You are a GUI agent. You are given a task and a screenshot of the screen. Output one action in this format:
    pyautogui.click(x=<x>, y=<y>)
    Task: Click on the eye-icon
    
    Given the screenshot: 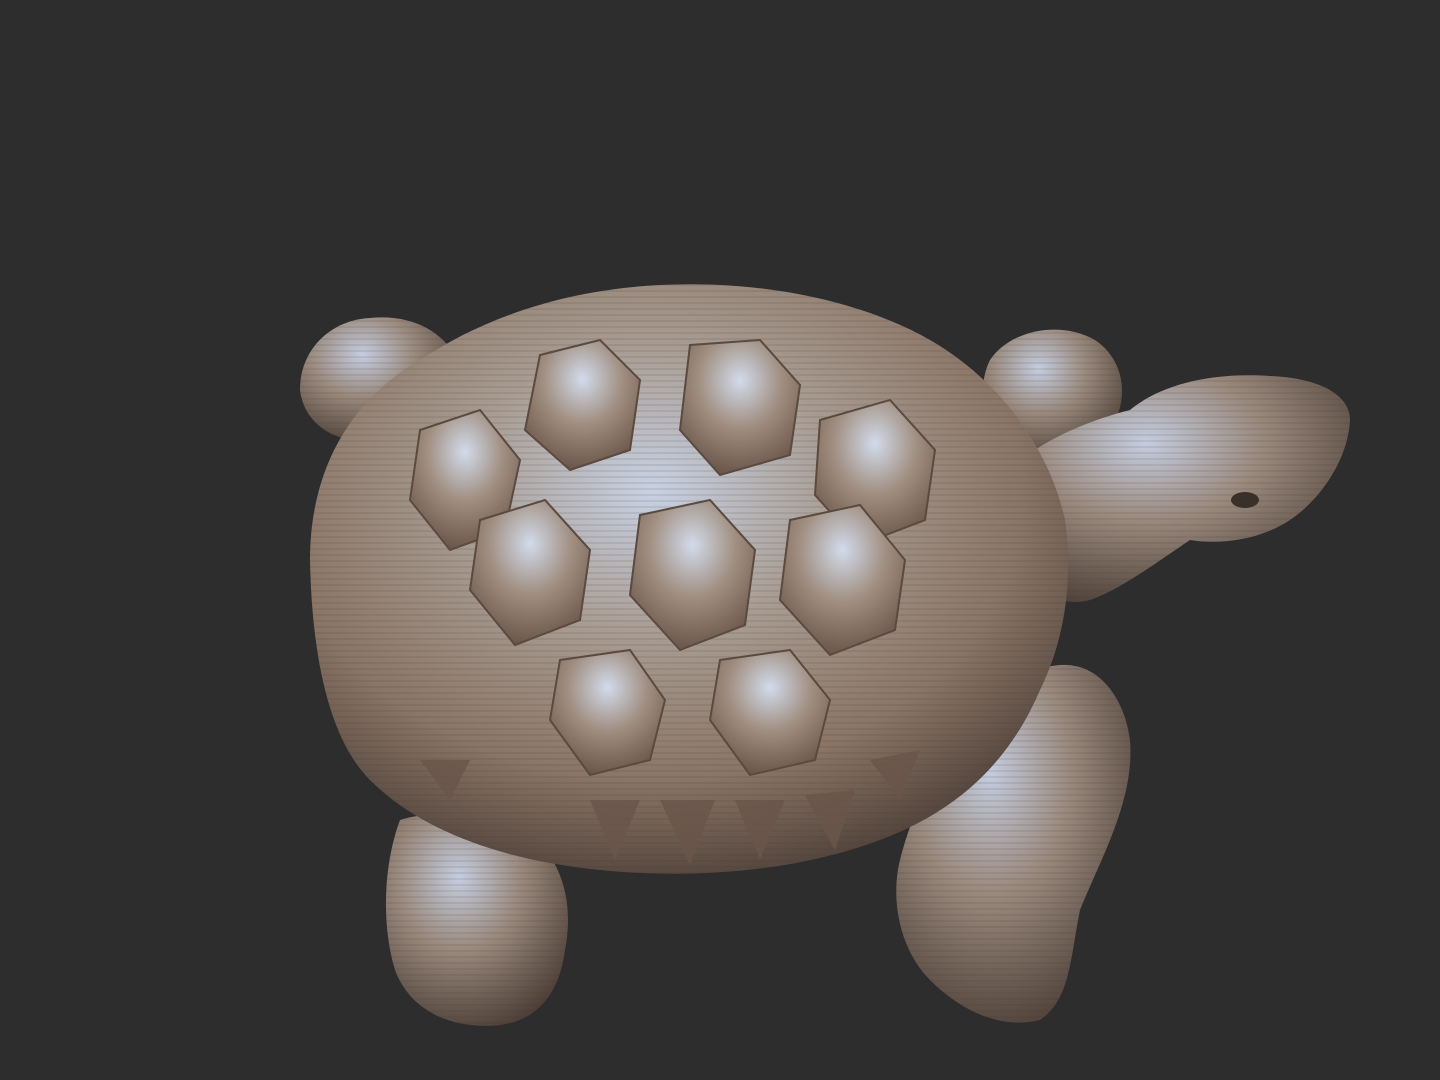 What is the action you would take?
    pyautogui.click(x=1245, y=500)
    